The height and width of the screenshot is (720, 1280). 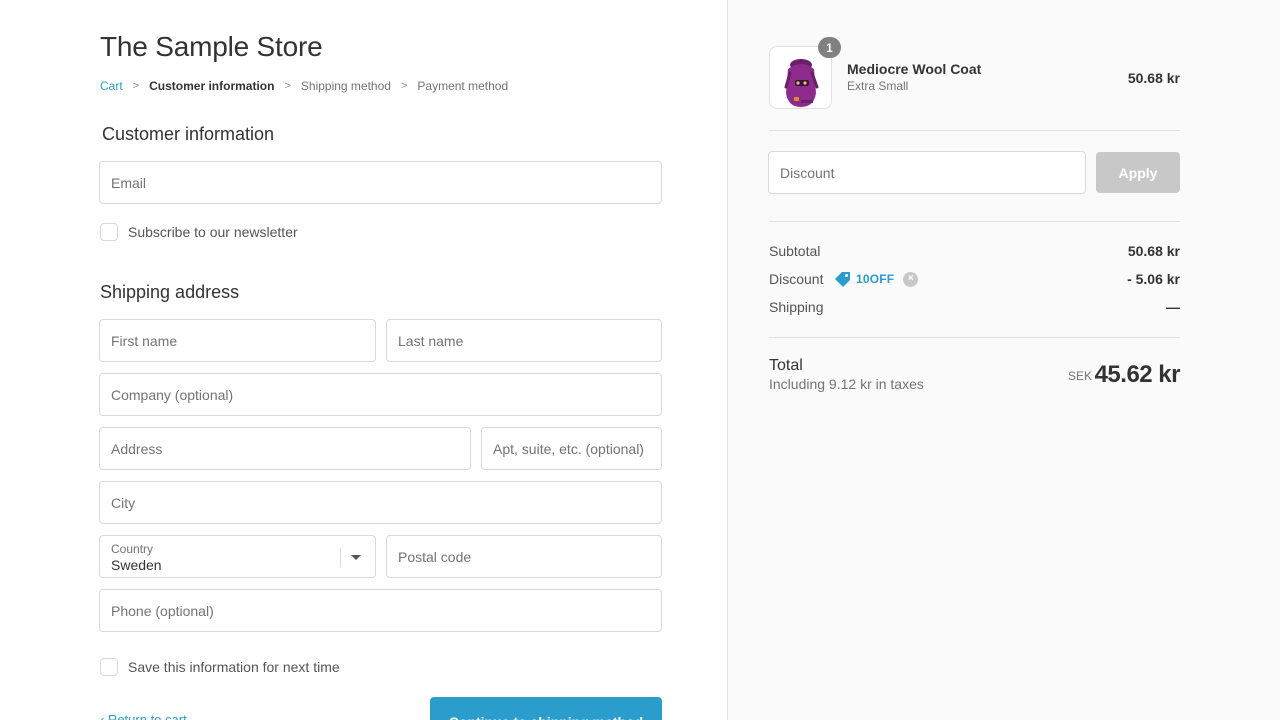 I want to click on return-to-cart-link: ‹ Return to cart, so click(x=143, y=716).